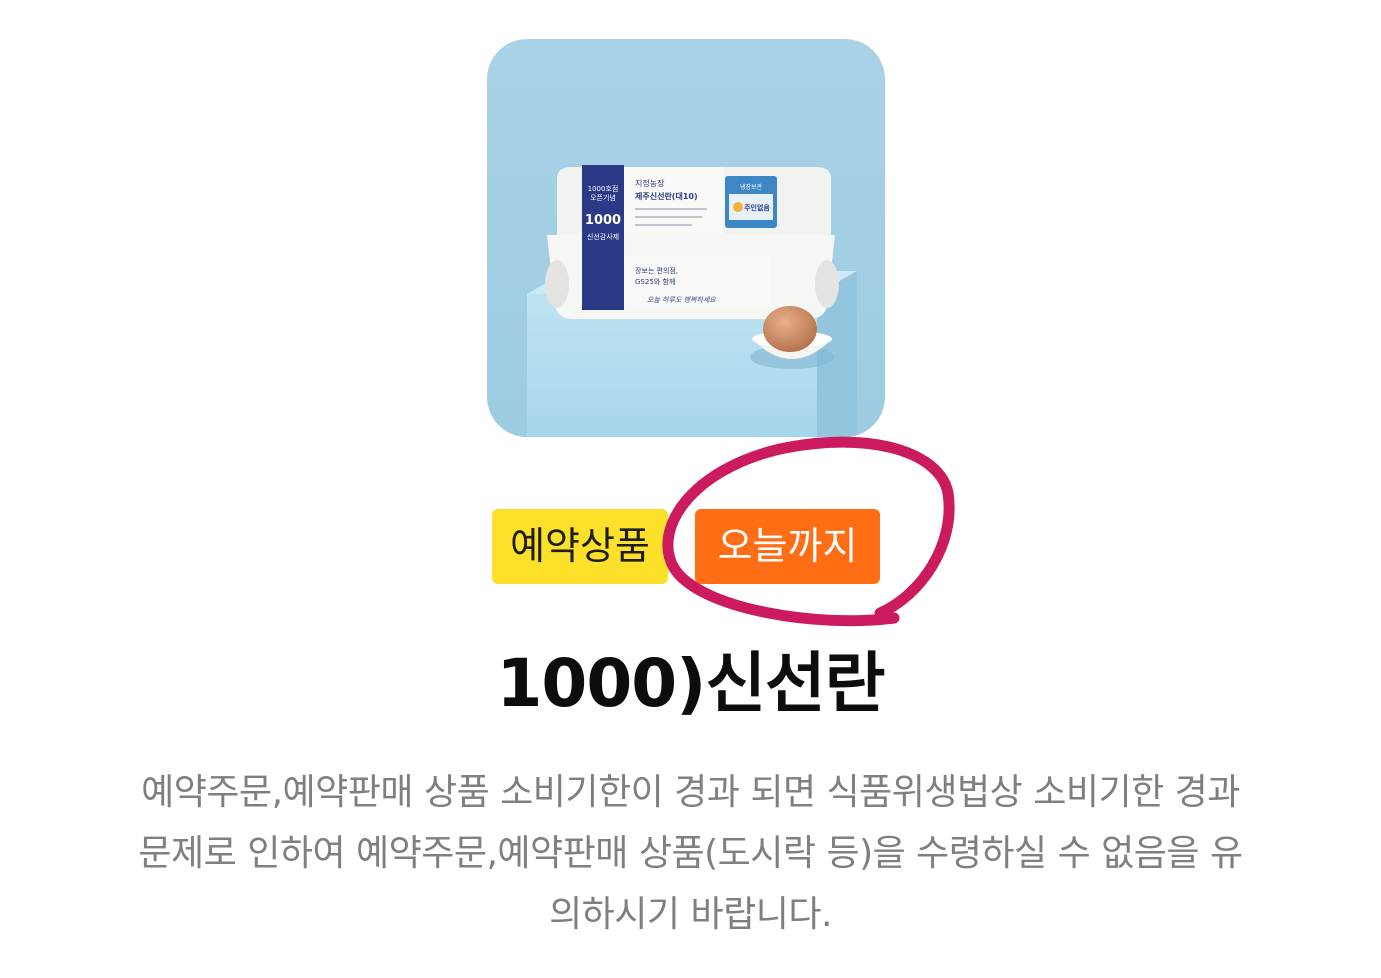 Image resolution: width=1381 pixels, height=978 pixels. Describe the element at coordinates (690, 792) in the screenshot. I see `notice-line: 예약주문,예약판매 상품 소비기한이 경과 되면 식품위생법상 소비기한 경과` at that location.